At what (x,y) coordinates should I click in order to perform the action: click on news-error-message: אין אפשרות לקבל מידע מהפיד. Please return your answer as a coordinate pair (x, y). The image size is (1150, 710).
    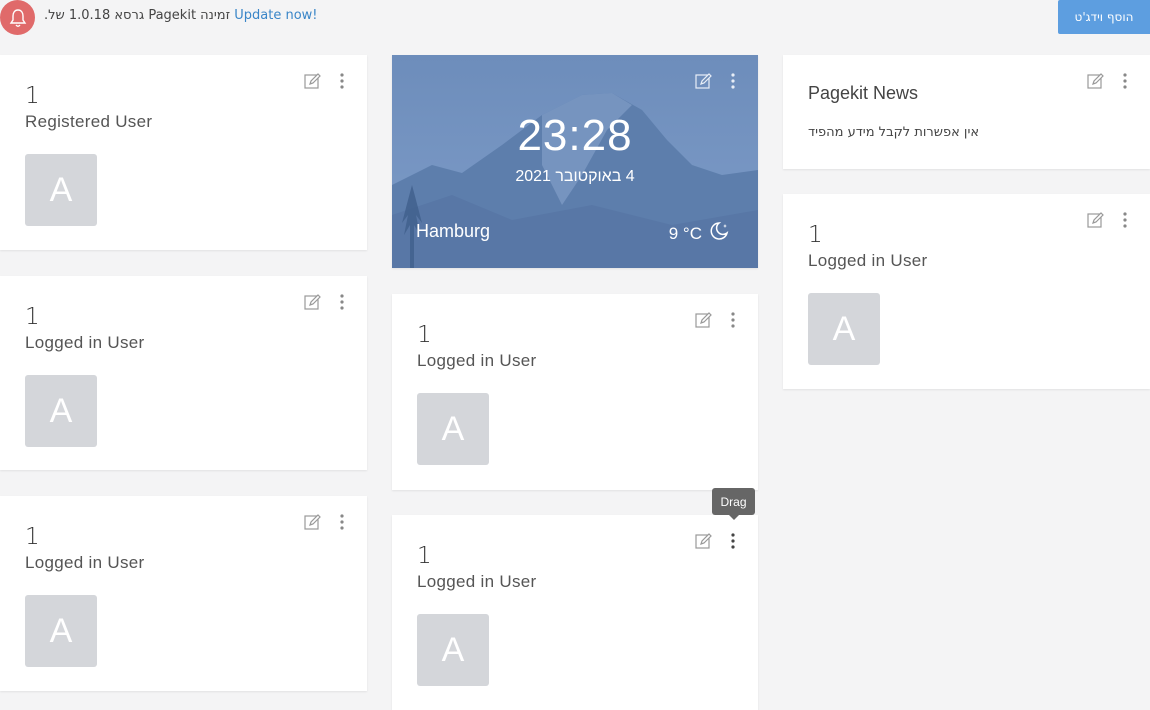
    Looking at the image, I should click on (894, 132).